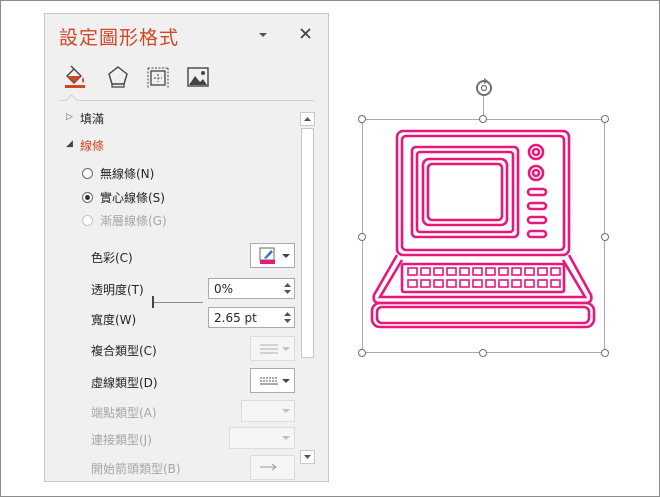  I want to click on pane-title: 設定圖形格式, so click(119, 38).